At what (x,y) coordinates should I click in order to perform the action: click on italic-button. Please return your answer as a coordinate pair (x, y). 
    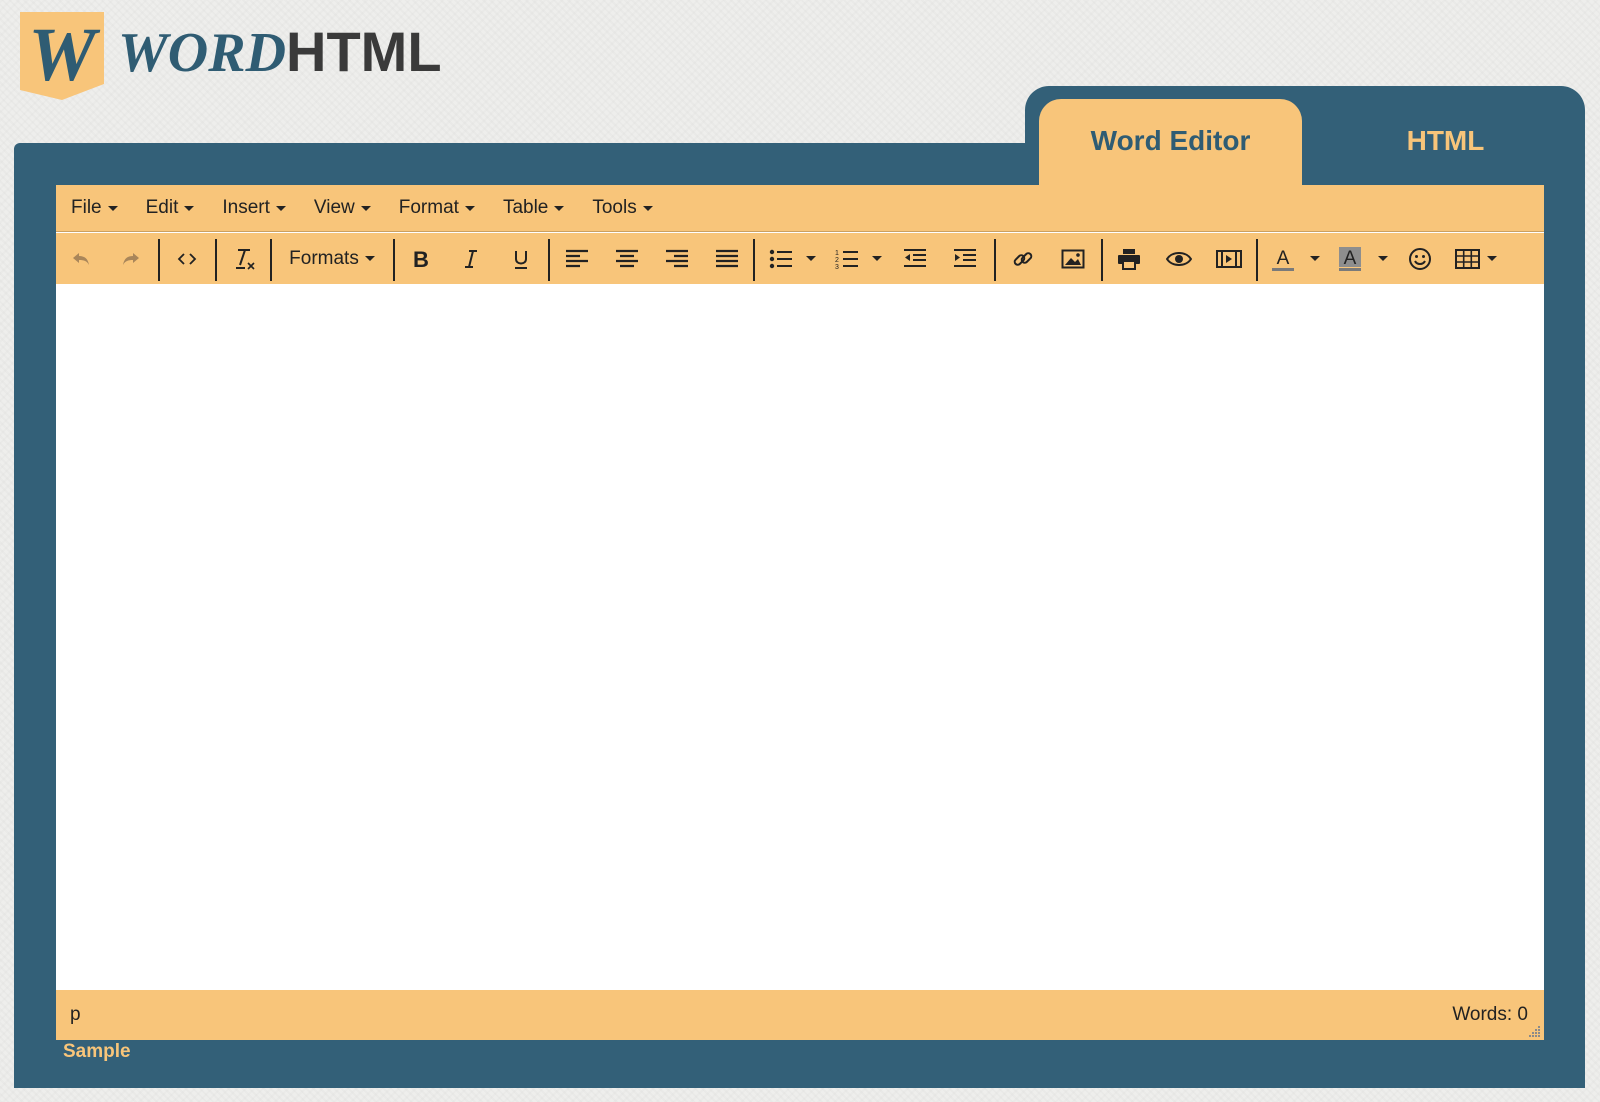
    Looking at the image, I should click on (471, 258).